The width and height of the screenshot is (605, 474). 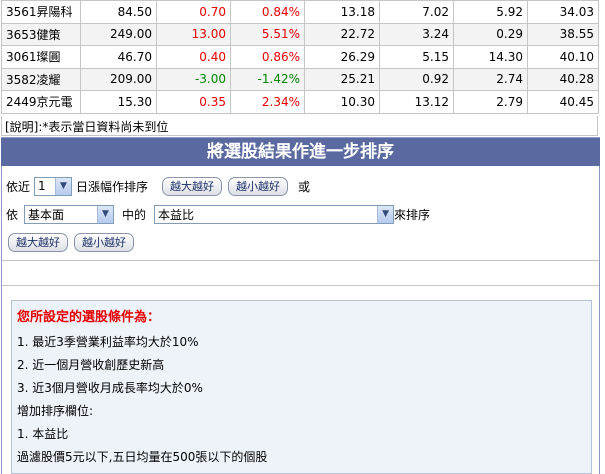 I want to click on condition-item: 2. 近一個月營收創歷史新高, so click(x=91, y=365).